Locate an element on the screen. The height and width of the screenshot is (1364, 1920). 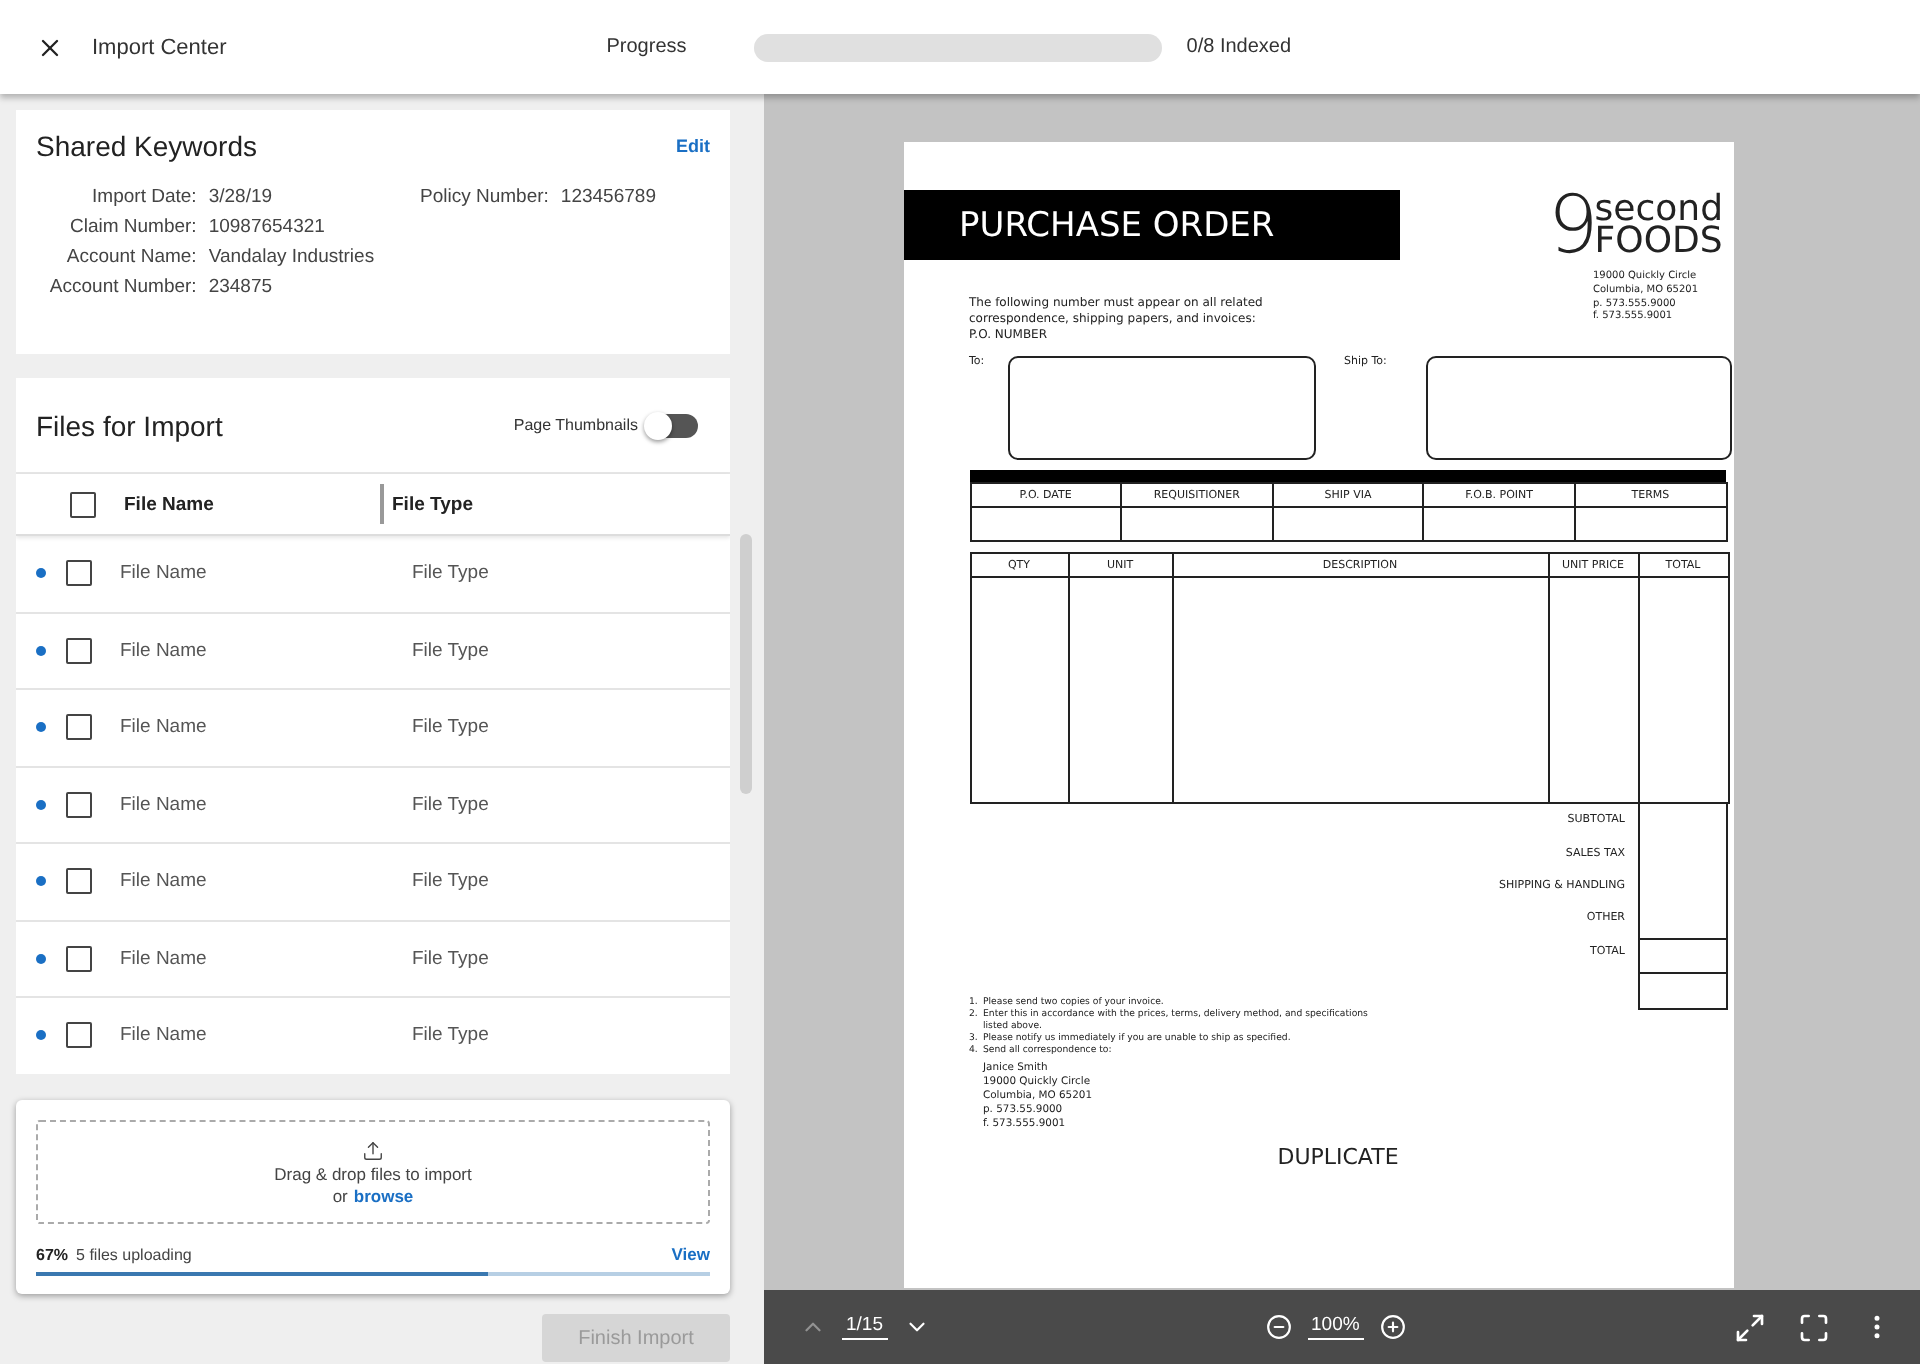
zoom-field: 100% is located at coordinates (1335, 1327).